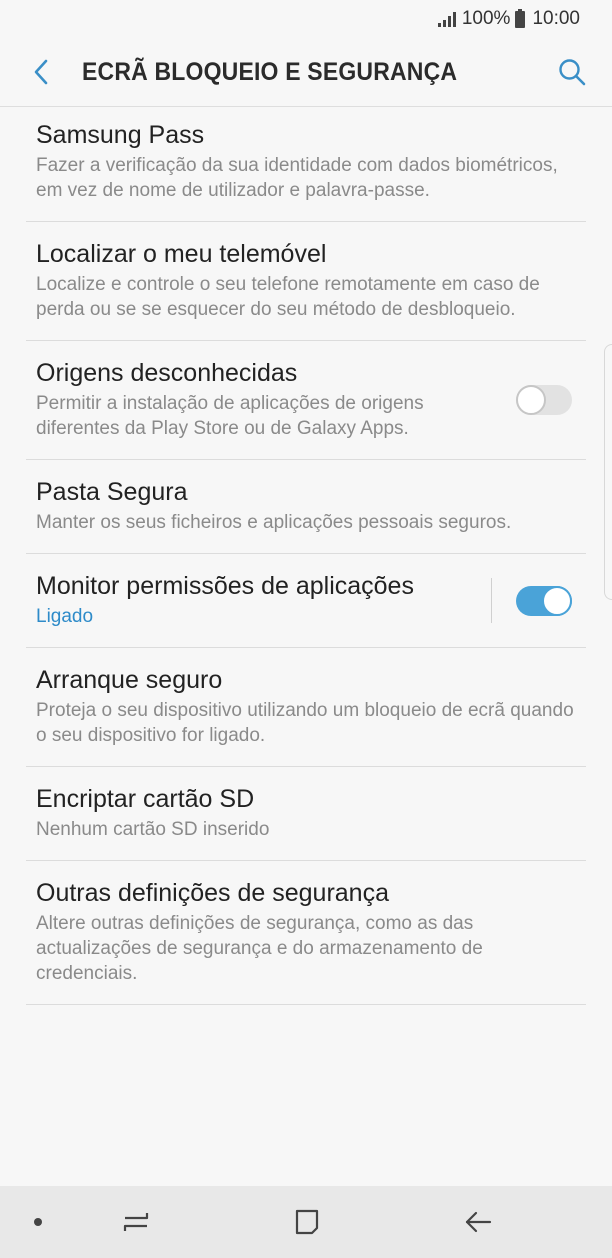 Image resolution: width=612 pixels, height=1258 pixels. I want to click on unknown-sources-toggle, so click(544, 400).